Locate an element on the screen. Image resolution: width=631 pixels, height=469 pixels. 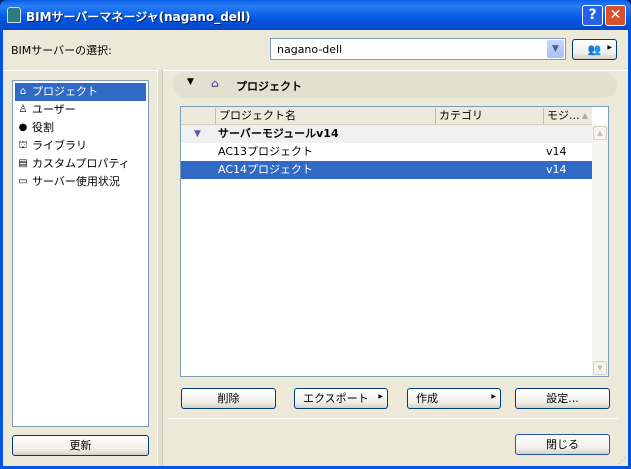
document-icon: ▤ is located at coordinates (23, 163).